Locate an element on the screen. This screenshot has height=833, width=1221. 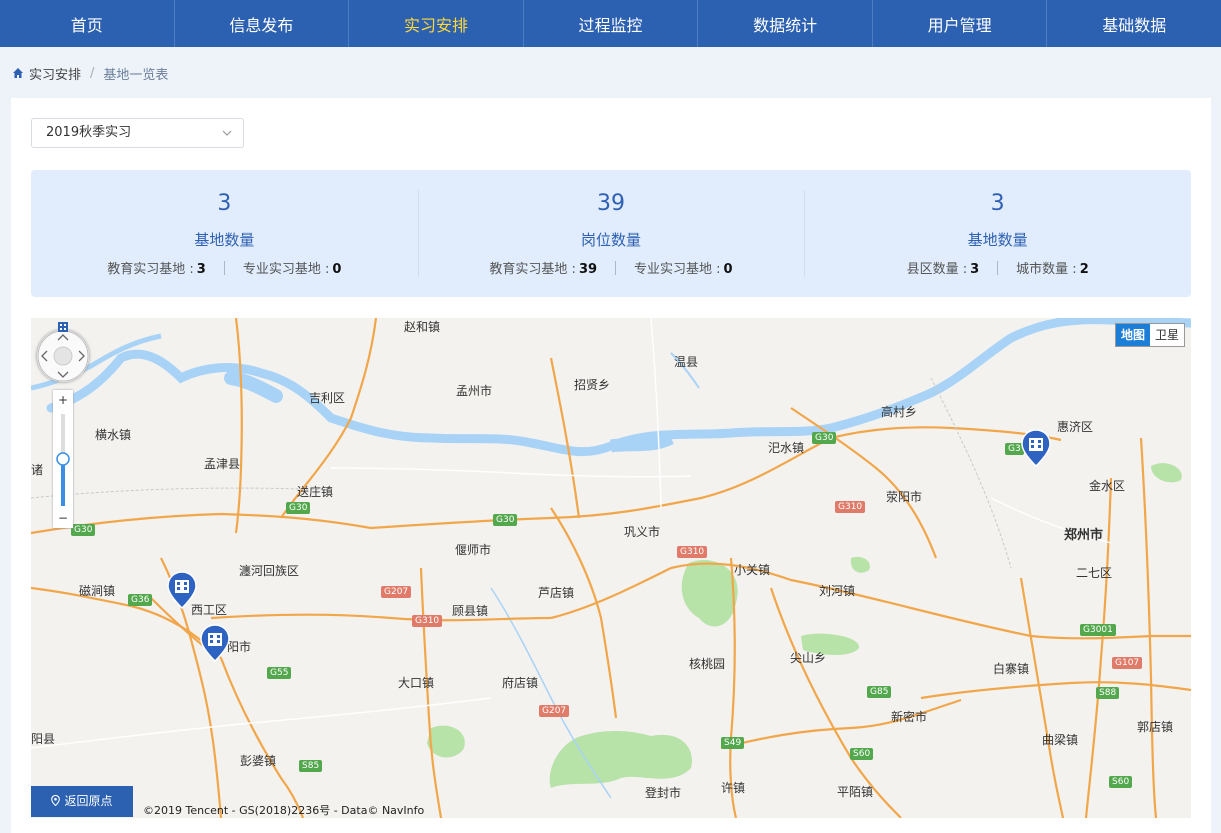
map-label: 府店镇 is located at coordinates (520, 683).